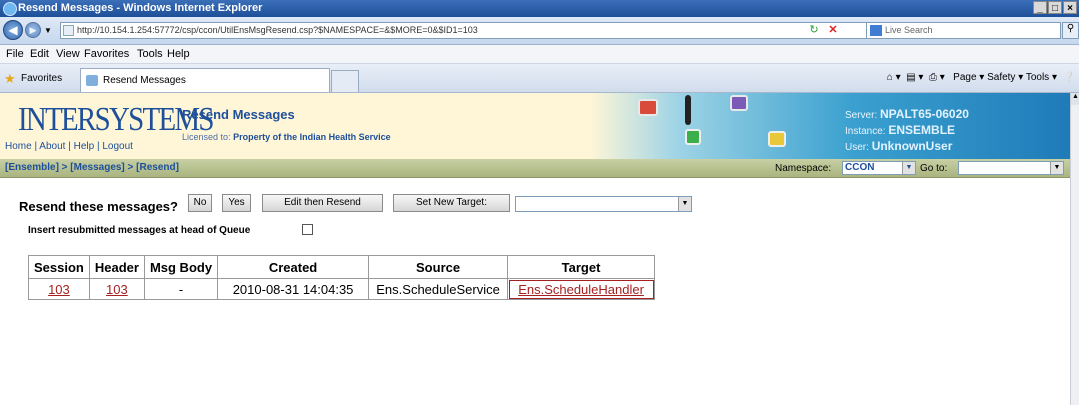 This screenshot has width=1079, height=405. I want to click on minimize-button: _, so click(1040, 7).